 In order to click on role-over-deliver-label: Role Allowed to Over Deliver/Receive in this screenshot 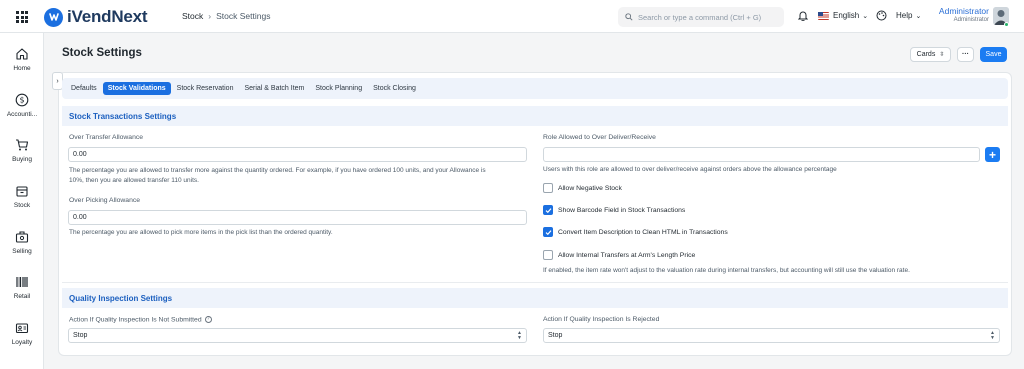, I will do `click(599, 137)`.